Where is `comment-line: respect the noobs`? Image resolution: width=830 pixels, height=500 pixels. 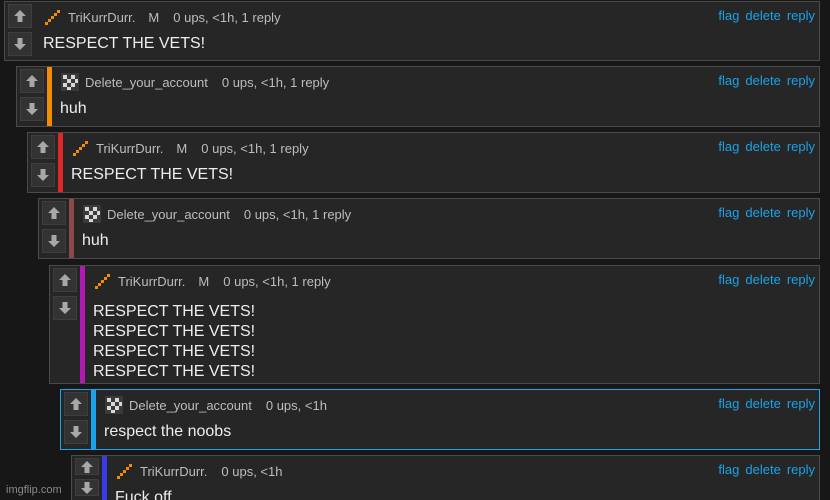
comment-line: respect the noobs is located at coordinates (168, 431).